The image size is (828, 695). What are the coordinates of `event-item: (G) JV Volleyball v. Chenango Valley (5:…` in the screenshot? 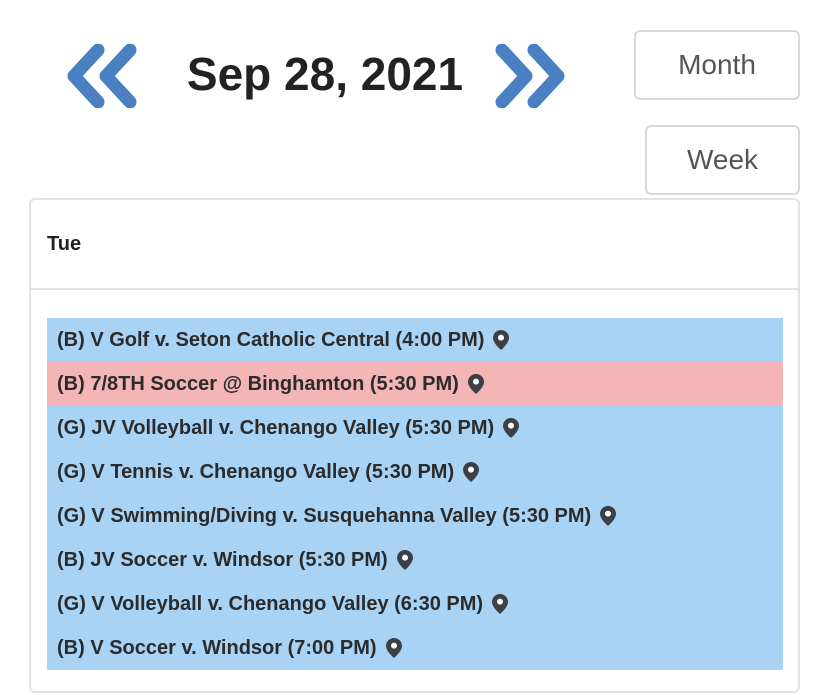 It's located at (415, 428).